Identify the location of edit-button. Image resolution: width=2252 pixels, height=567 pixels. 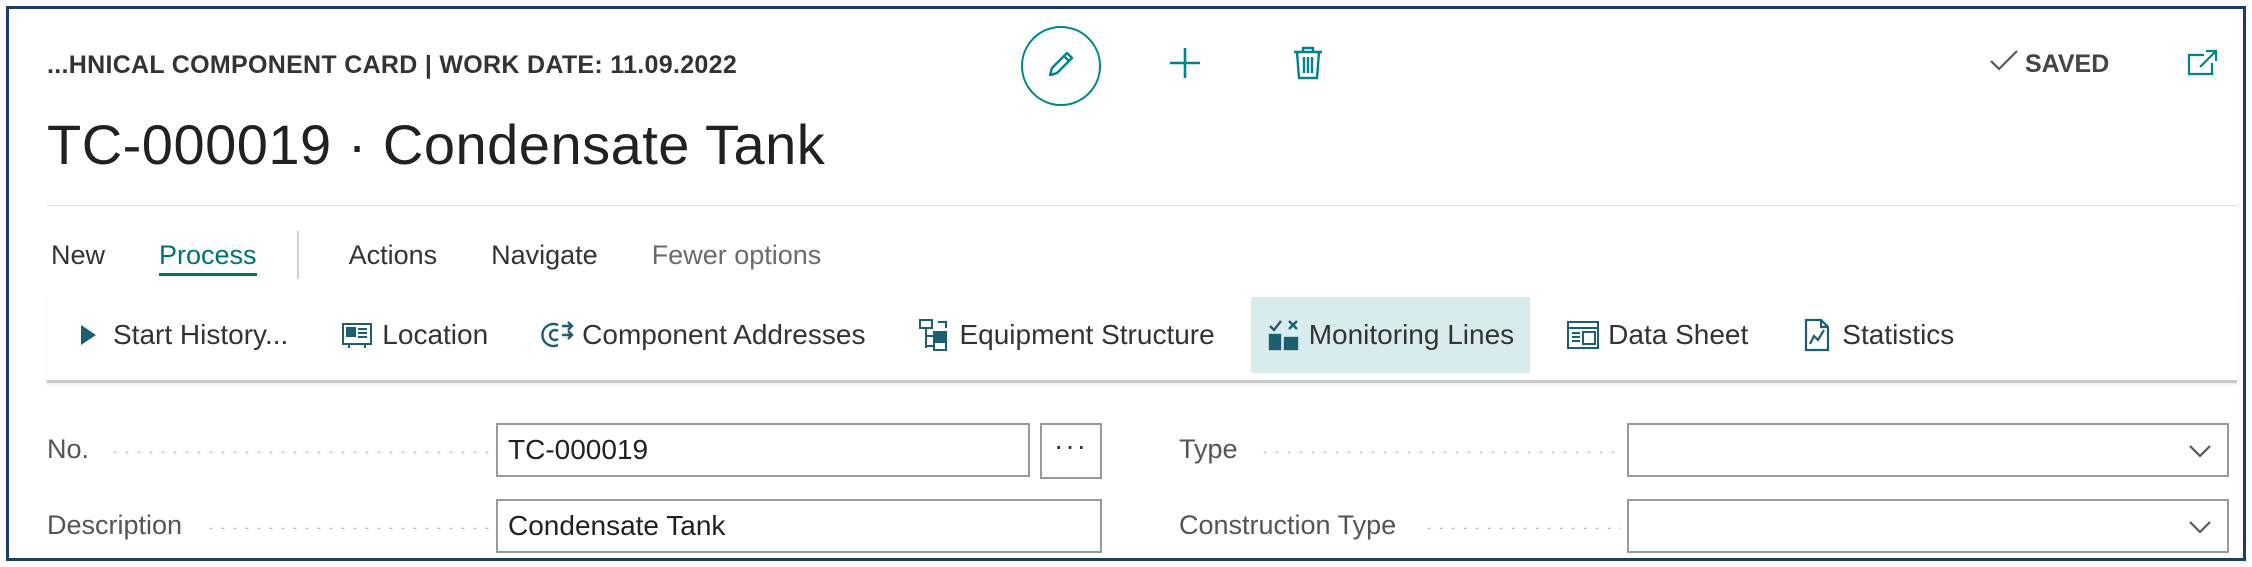
(1061, 66).